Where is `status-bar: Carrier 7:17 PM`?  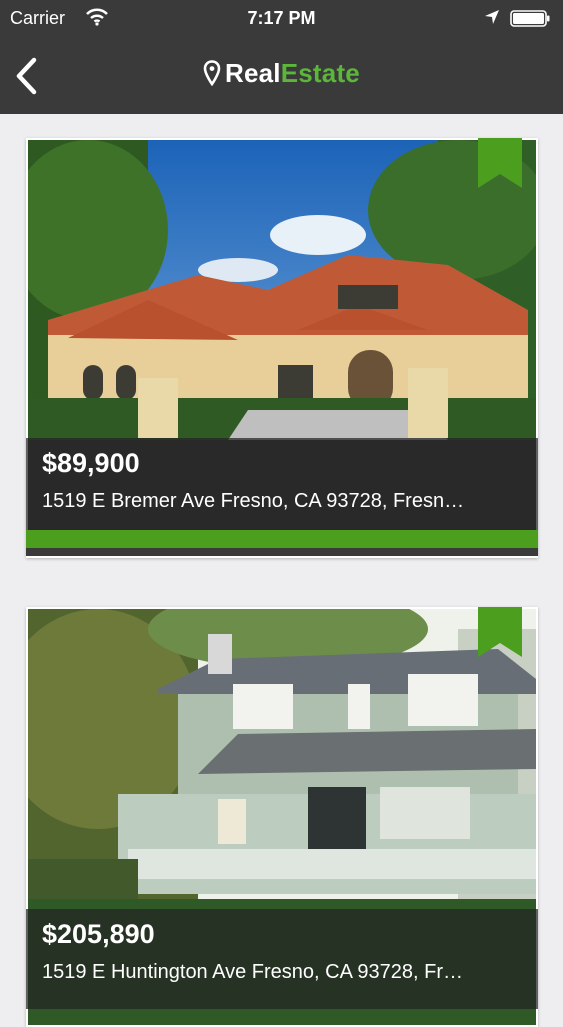 status-bar: Carrier 7:17 PM is located at coordinates (281, 20).